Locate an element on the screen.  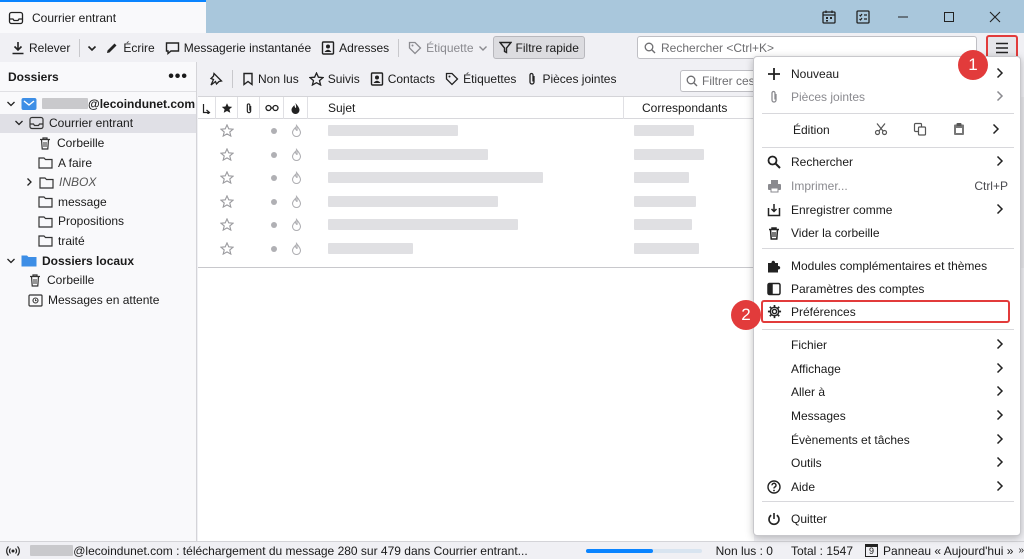
address-book-button: Adresses is located at coordinates (355, 47).